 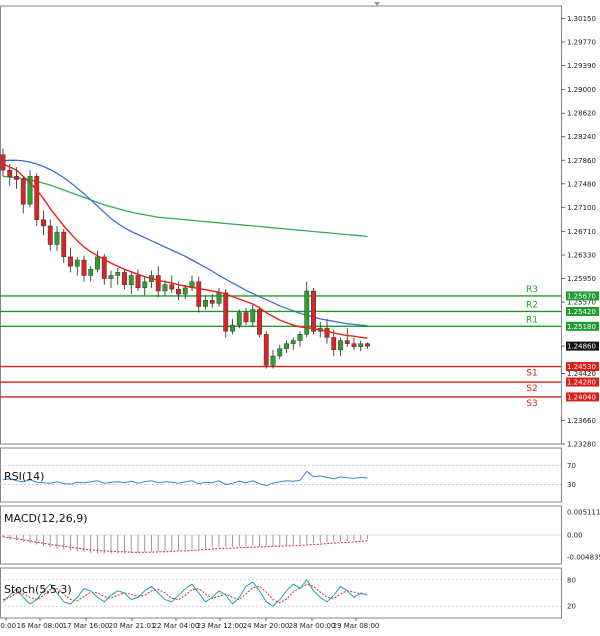 What do you see at coordinates (571, 580) in the screenshot?
I see `stoch-tick-label: 80` at bounding box center [571, 580].